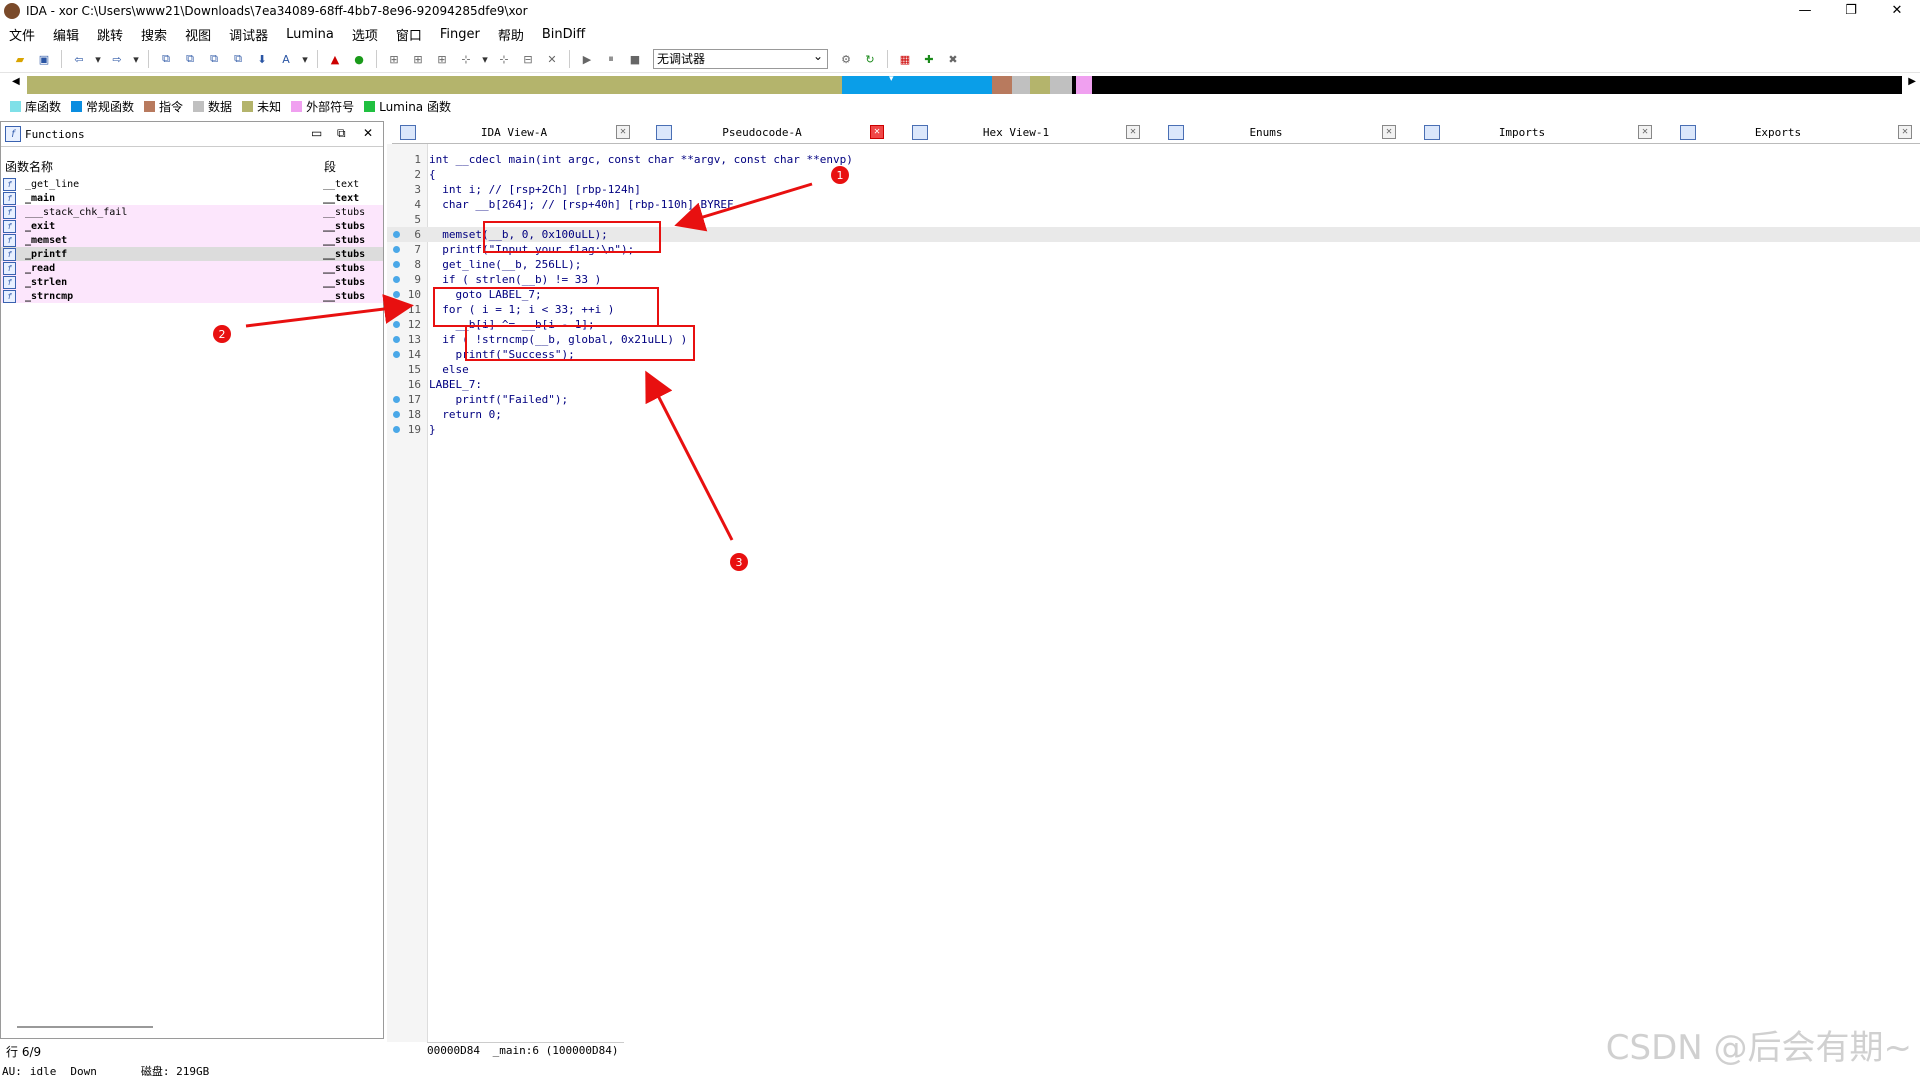 This screenshot has width=1920, height=1080. What do you see at coordinates (1153, 249) in the screenshot?
I see `code-line: 7 printf("Input your flag:\n");` at bounding box center [1153, 249].